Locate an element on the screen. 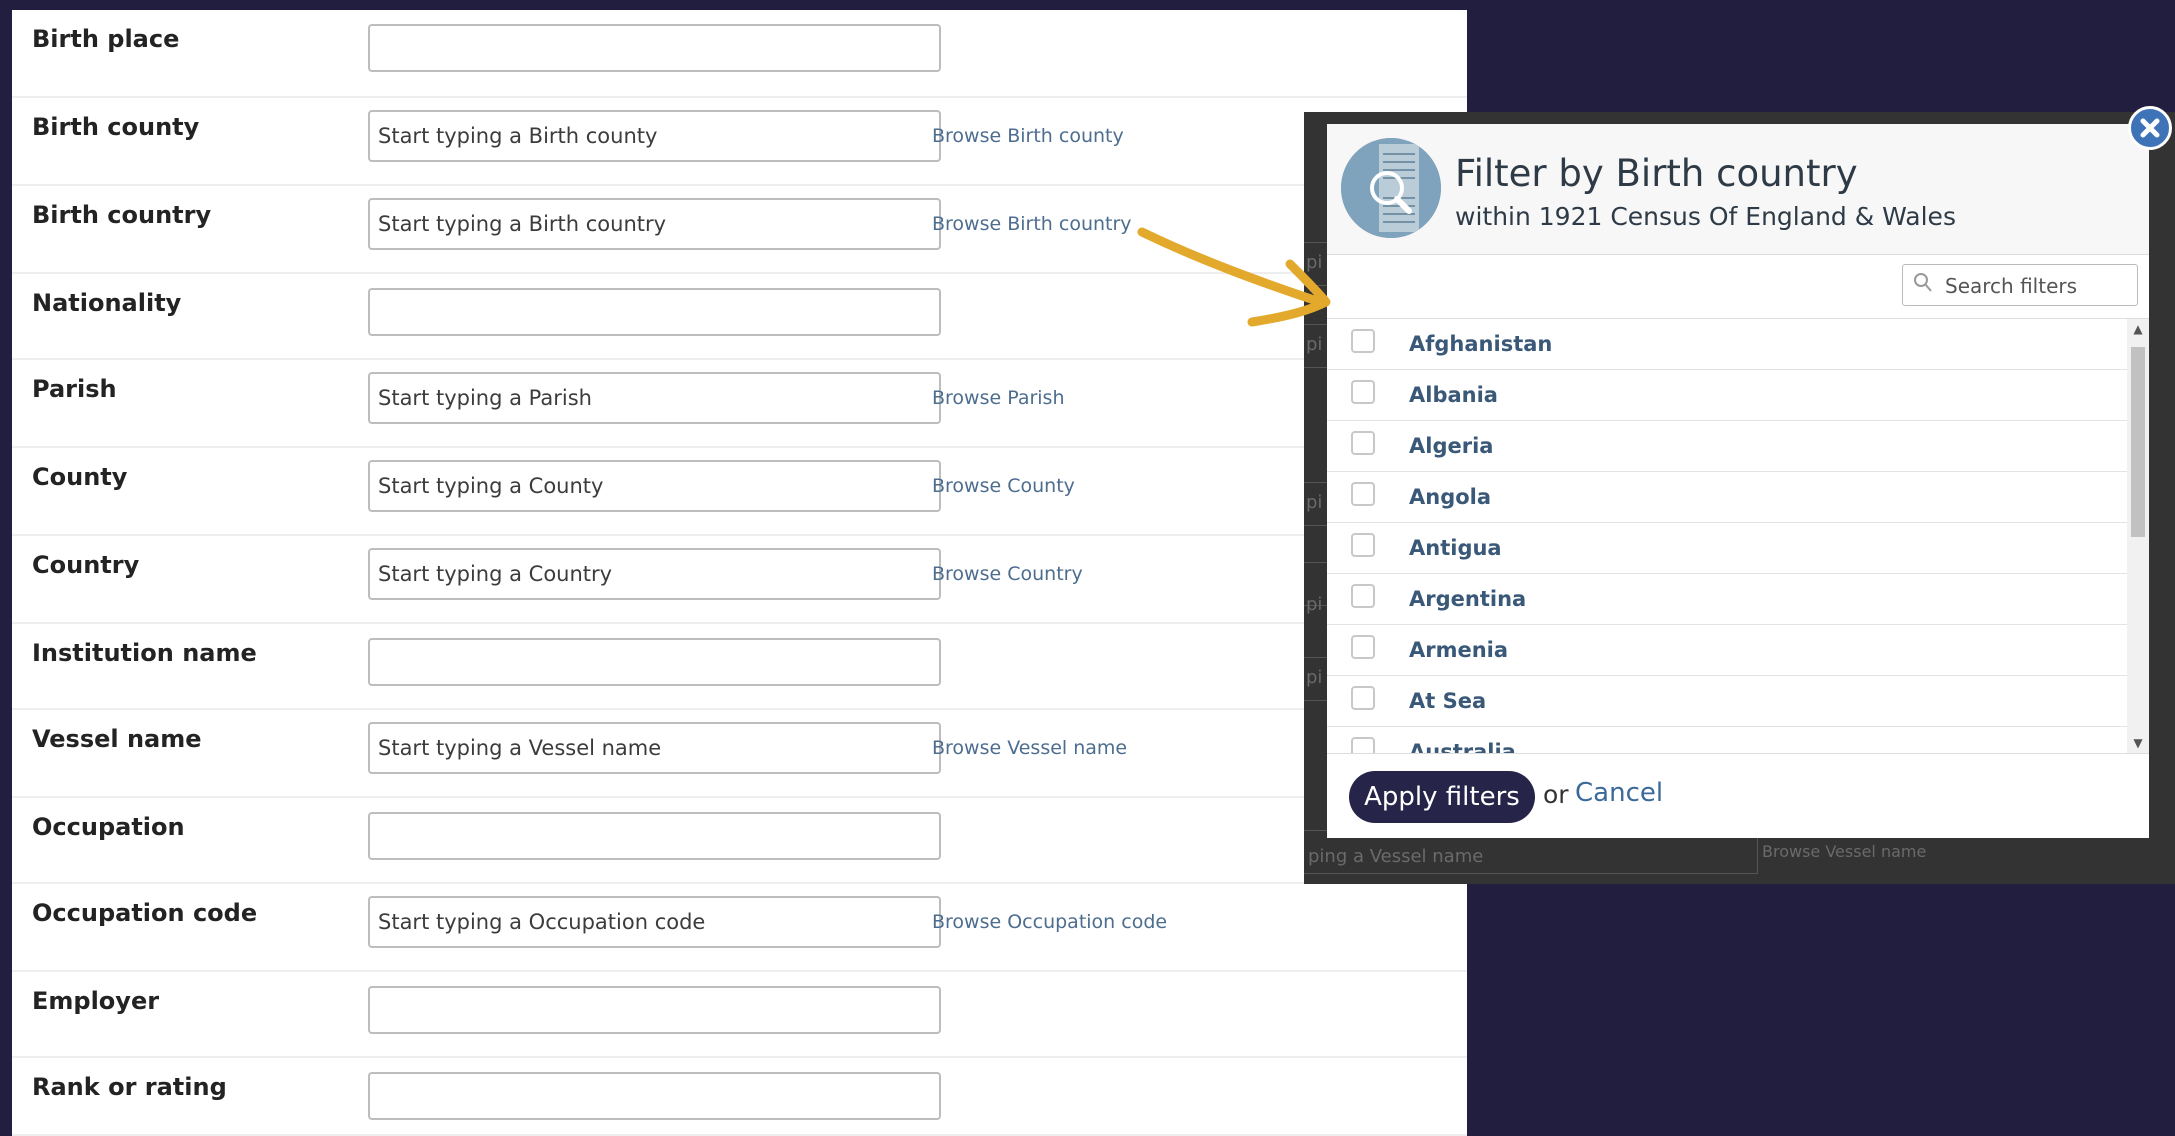 This screenshot has width=2175, height=1136. ghost-vessel-browse: Browse Vessel name is located at coordinates (1844, 851).